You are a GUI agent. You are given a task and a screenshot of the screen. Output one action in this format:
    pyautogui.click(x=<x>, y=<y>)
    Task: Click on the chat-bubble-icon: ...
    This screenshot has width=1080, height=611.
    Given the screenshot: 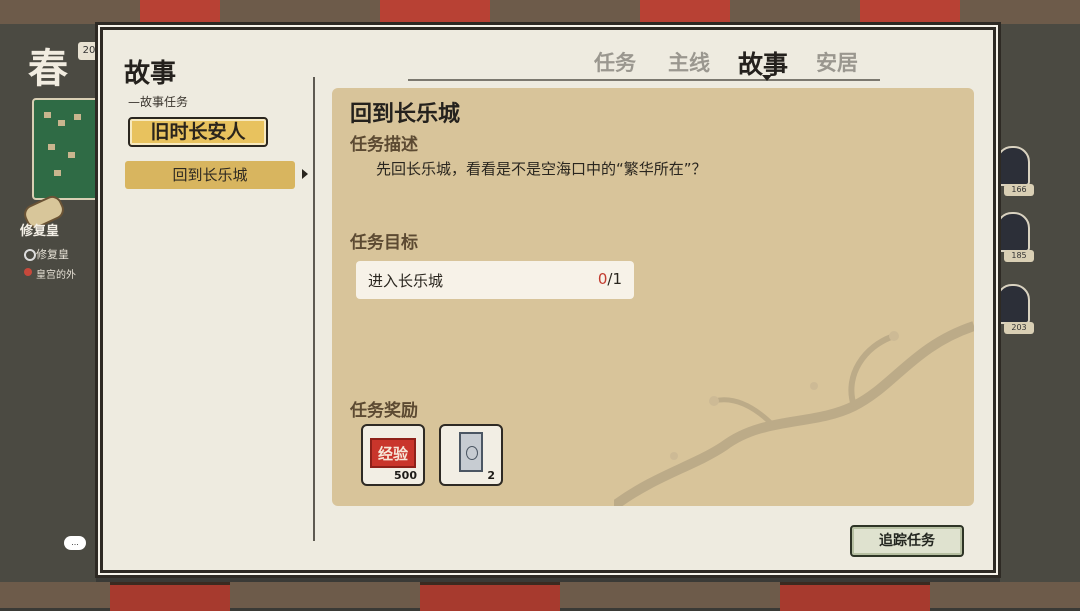 What is the action you would take?
    pyautogui.click(x=75, y=543)
    